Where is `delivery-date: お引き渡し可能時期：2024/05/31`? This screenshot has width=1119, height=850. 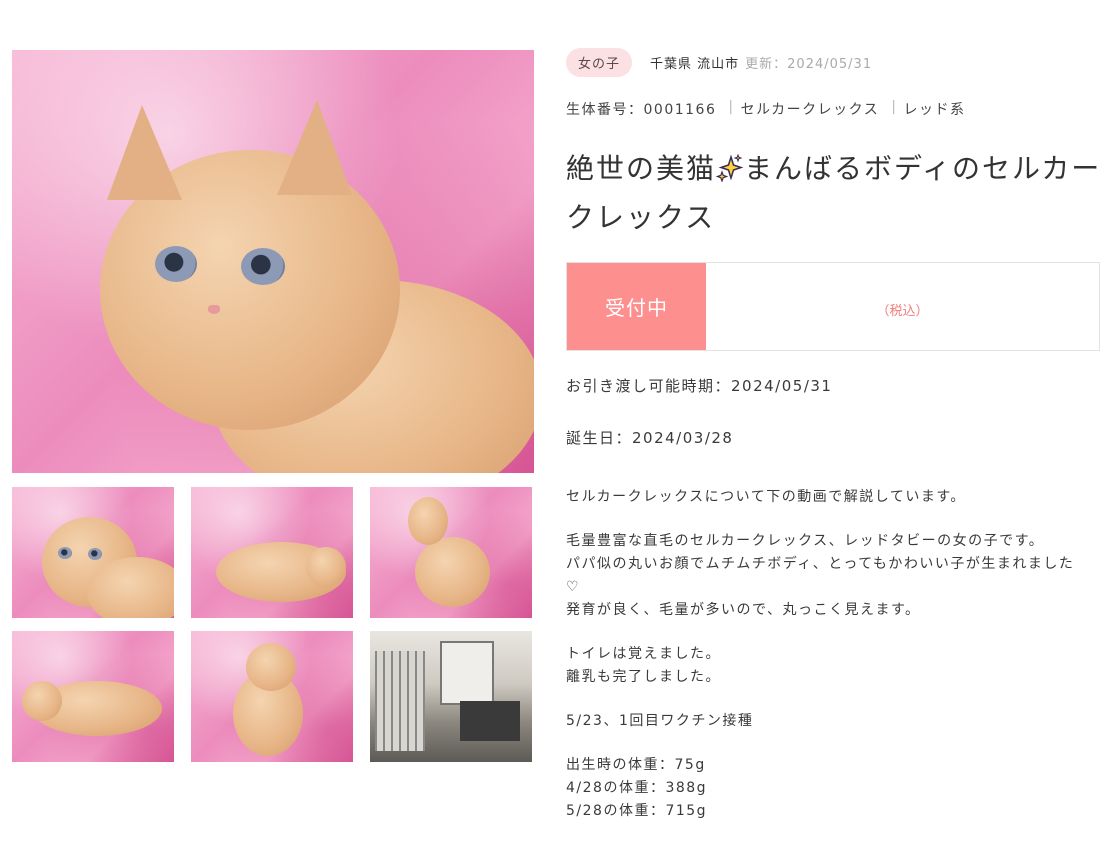 delivery-date: お引き渡し可能時期：2024/05/31 is located at coordinates (699, 386).